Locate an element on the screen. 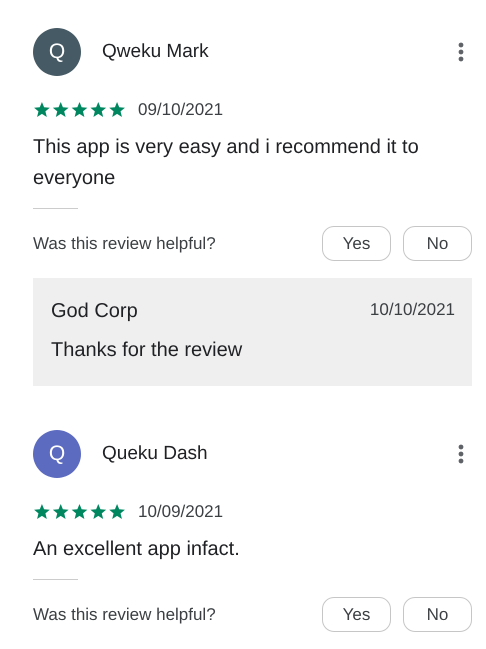 This screenshot has width=486, height=649. review-date: 09/10/2021 is located at coordinates (181, 110).